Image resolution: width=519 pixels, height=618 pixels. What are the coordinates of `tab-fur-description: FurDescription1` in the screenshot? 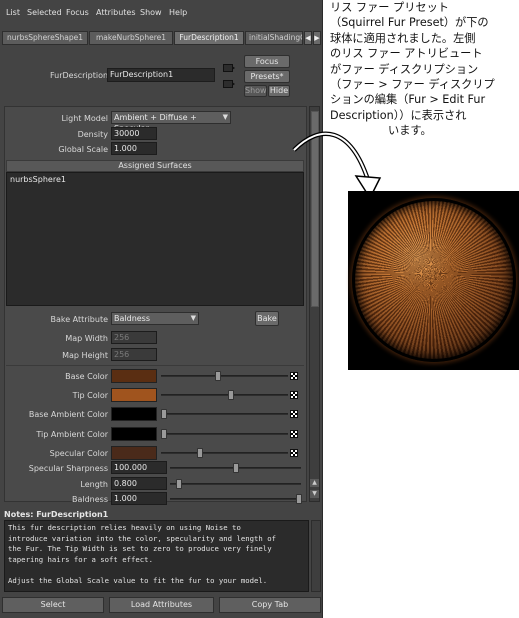 It's located at (209, 38).